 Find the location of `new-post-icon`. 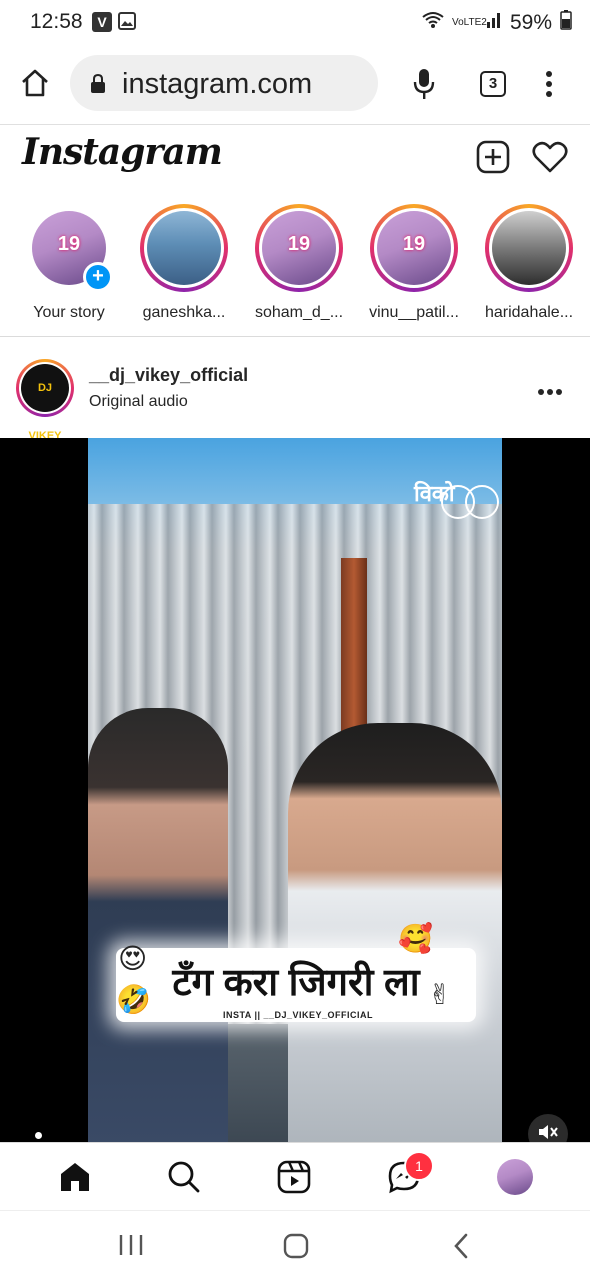

new-post-icon is located at coordinates (493, 159).